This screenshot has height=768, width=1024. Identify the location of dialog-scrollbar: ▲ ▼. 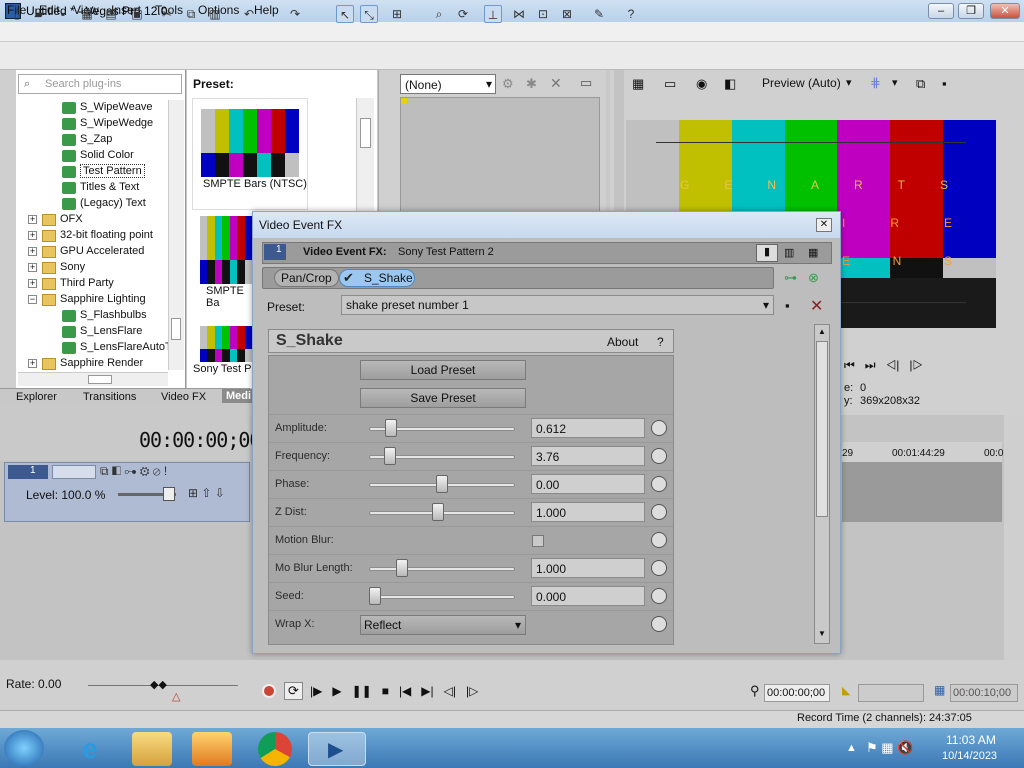
(822, 484).